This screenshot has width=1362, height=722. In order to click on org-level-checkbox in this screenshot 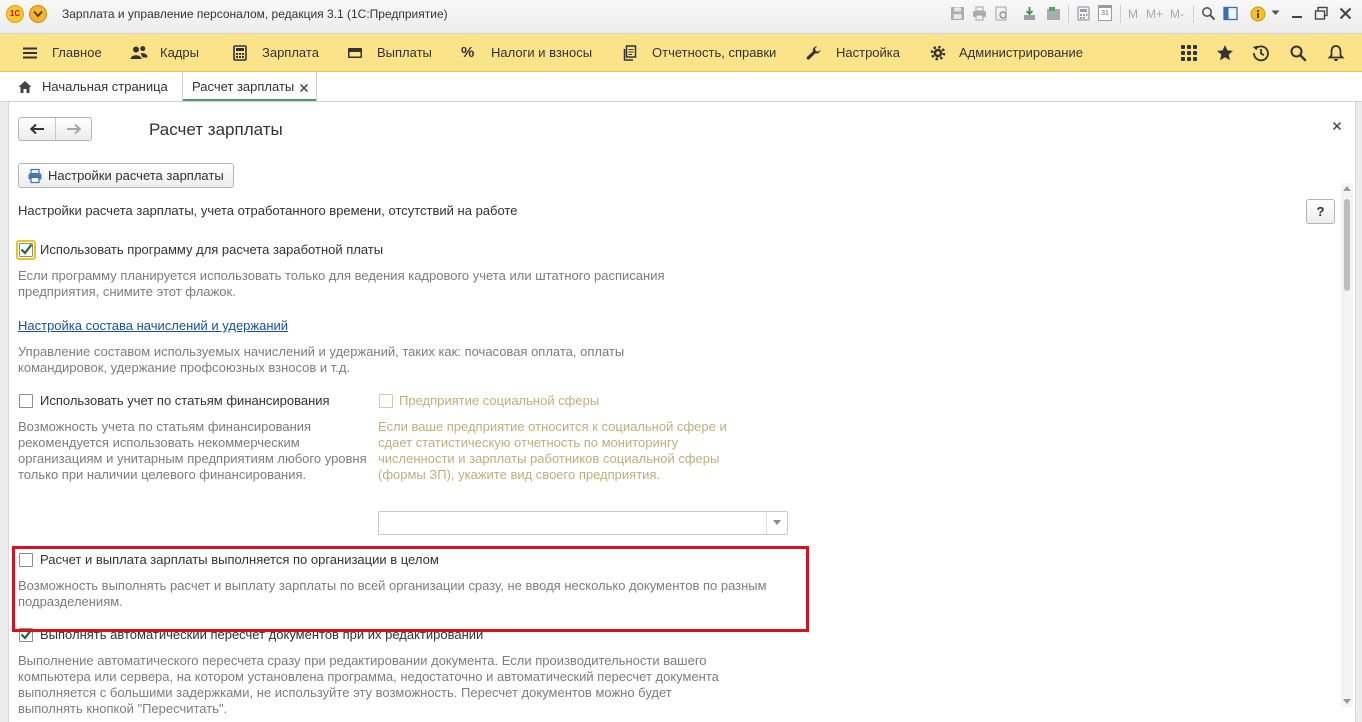, I will do `click(26, 560)`.